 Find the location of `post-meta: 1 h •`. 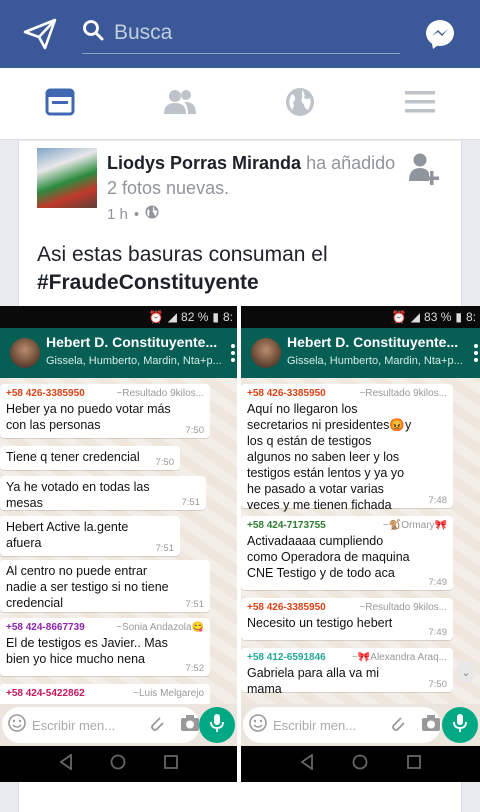

post-meta: 1 h • is located at coordinates (133, 214).